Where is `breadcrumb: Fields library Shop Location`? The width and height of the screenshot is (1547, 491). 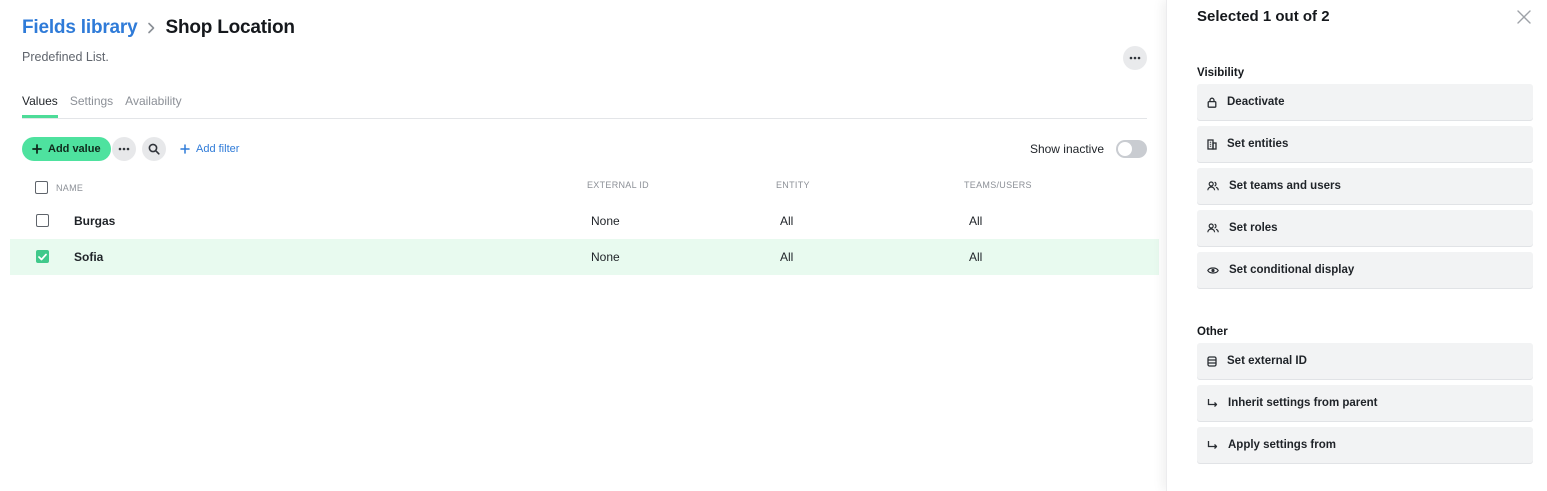 breadcrumb: Fields library Shop Location is located at coordinates (158, 28).